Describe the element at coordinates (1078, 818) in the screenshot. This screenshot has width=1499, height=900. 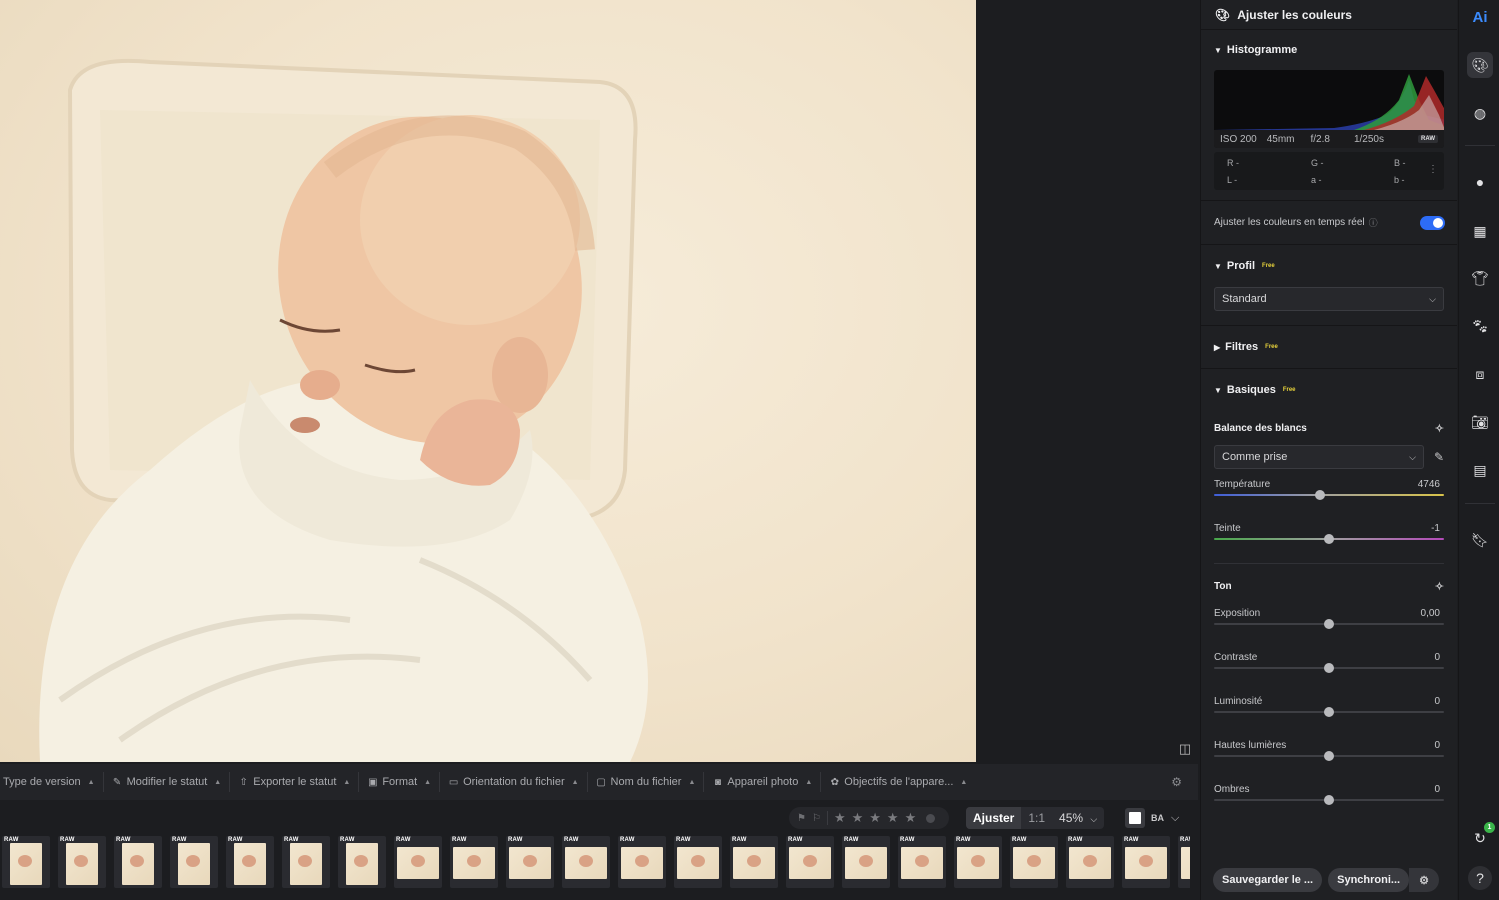
I see `zoom-select: 45% ⌵` at that location.